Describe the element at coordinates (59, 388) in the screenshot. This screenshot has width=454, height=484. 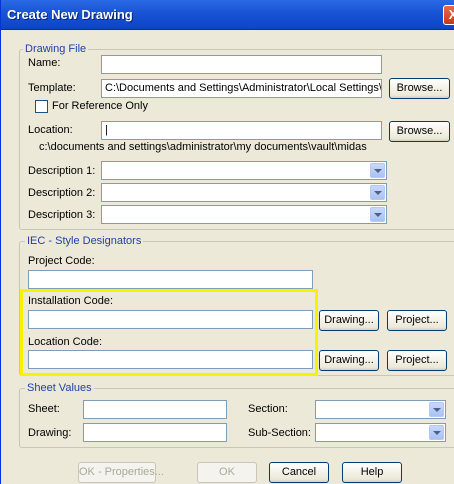
I see `sheet-values-legend: Sheet Values` at that location.